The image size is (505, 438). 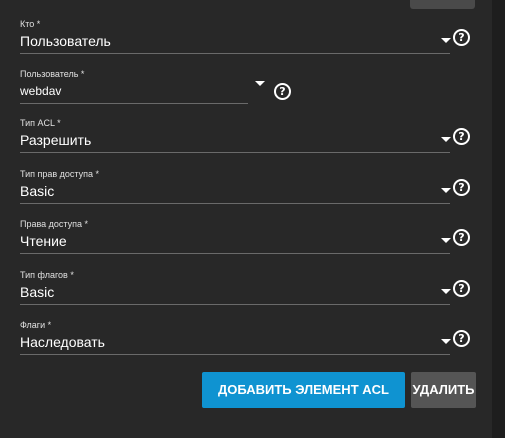 What do you see at coordinates (56, 140) in the screenshot?
I see `acl-type-value: Разрешить` at bounding box center [56, 140].